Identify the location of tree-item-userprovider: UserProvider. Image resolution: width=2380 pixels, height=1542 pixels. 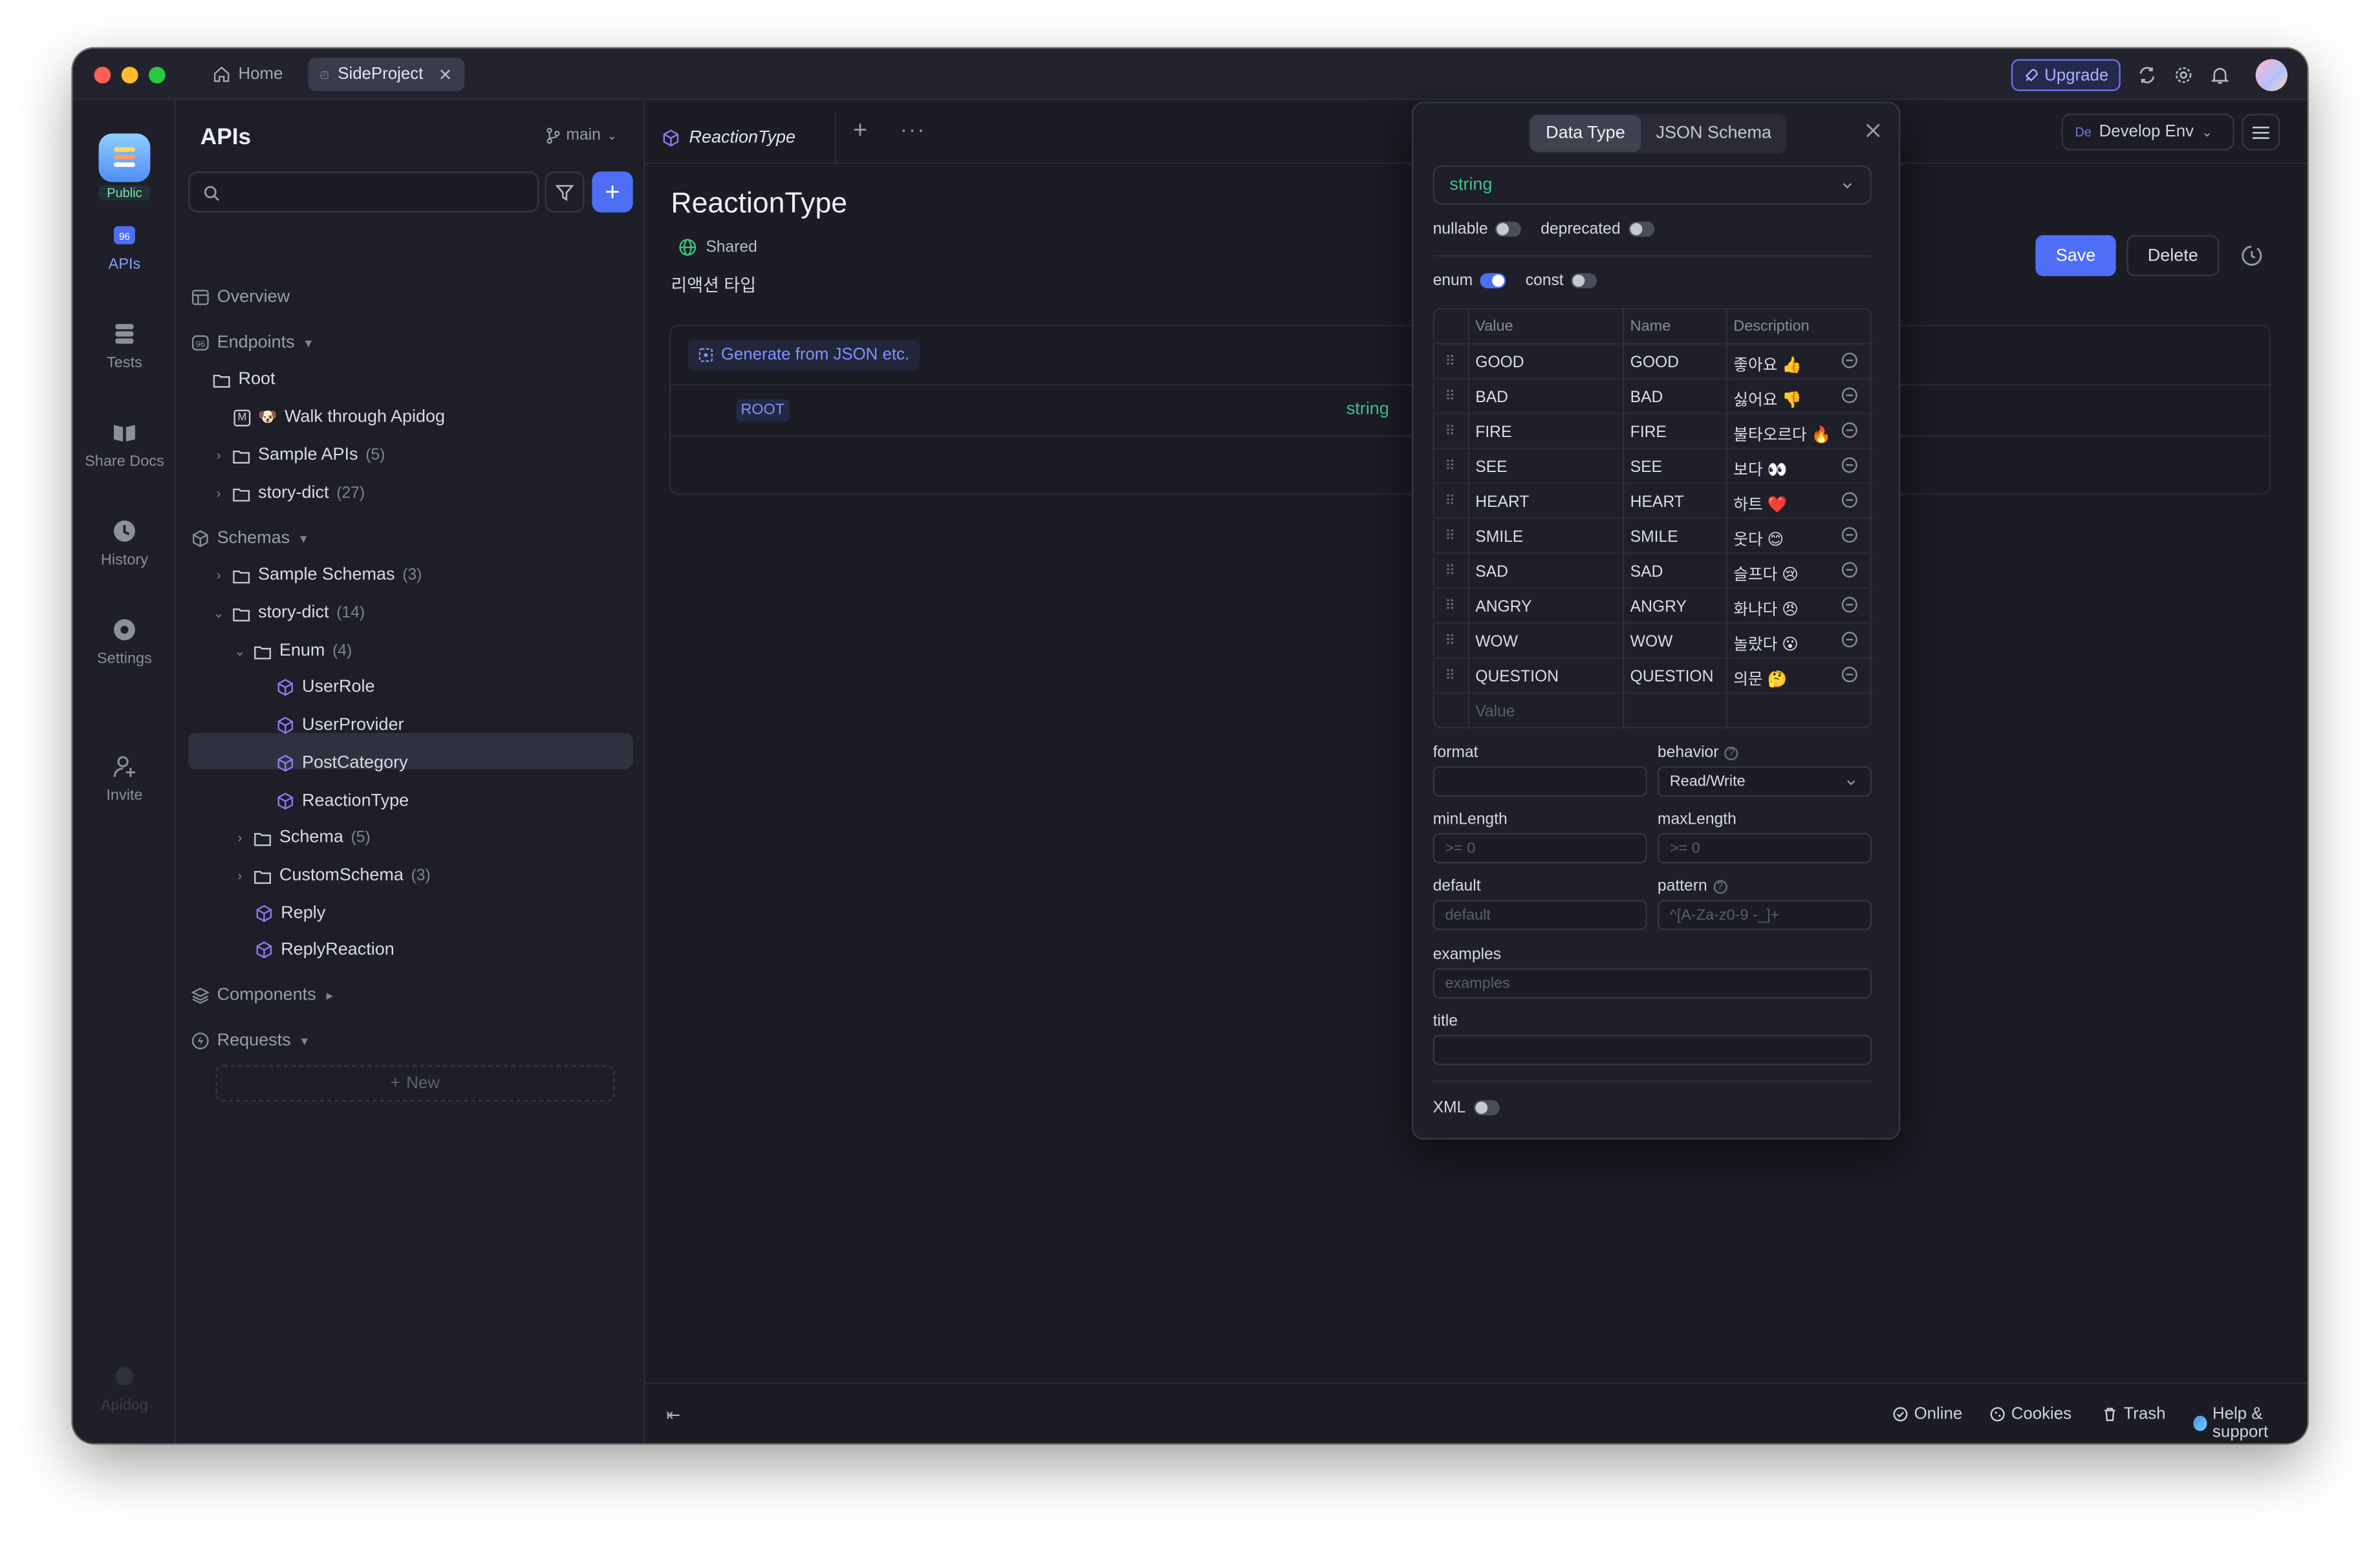
(340, 725).